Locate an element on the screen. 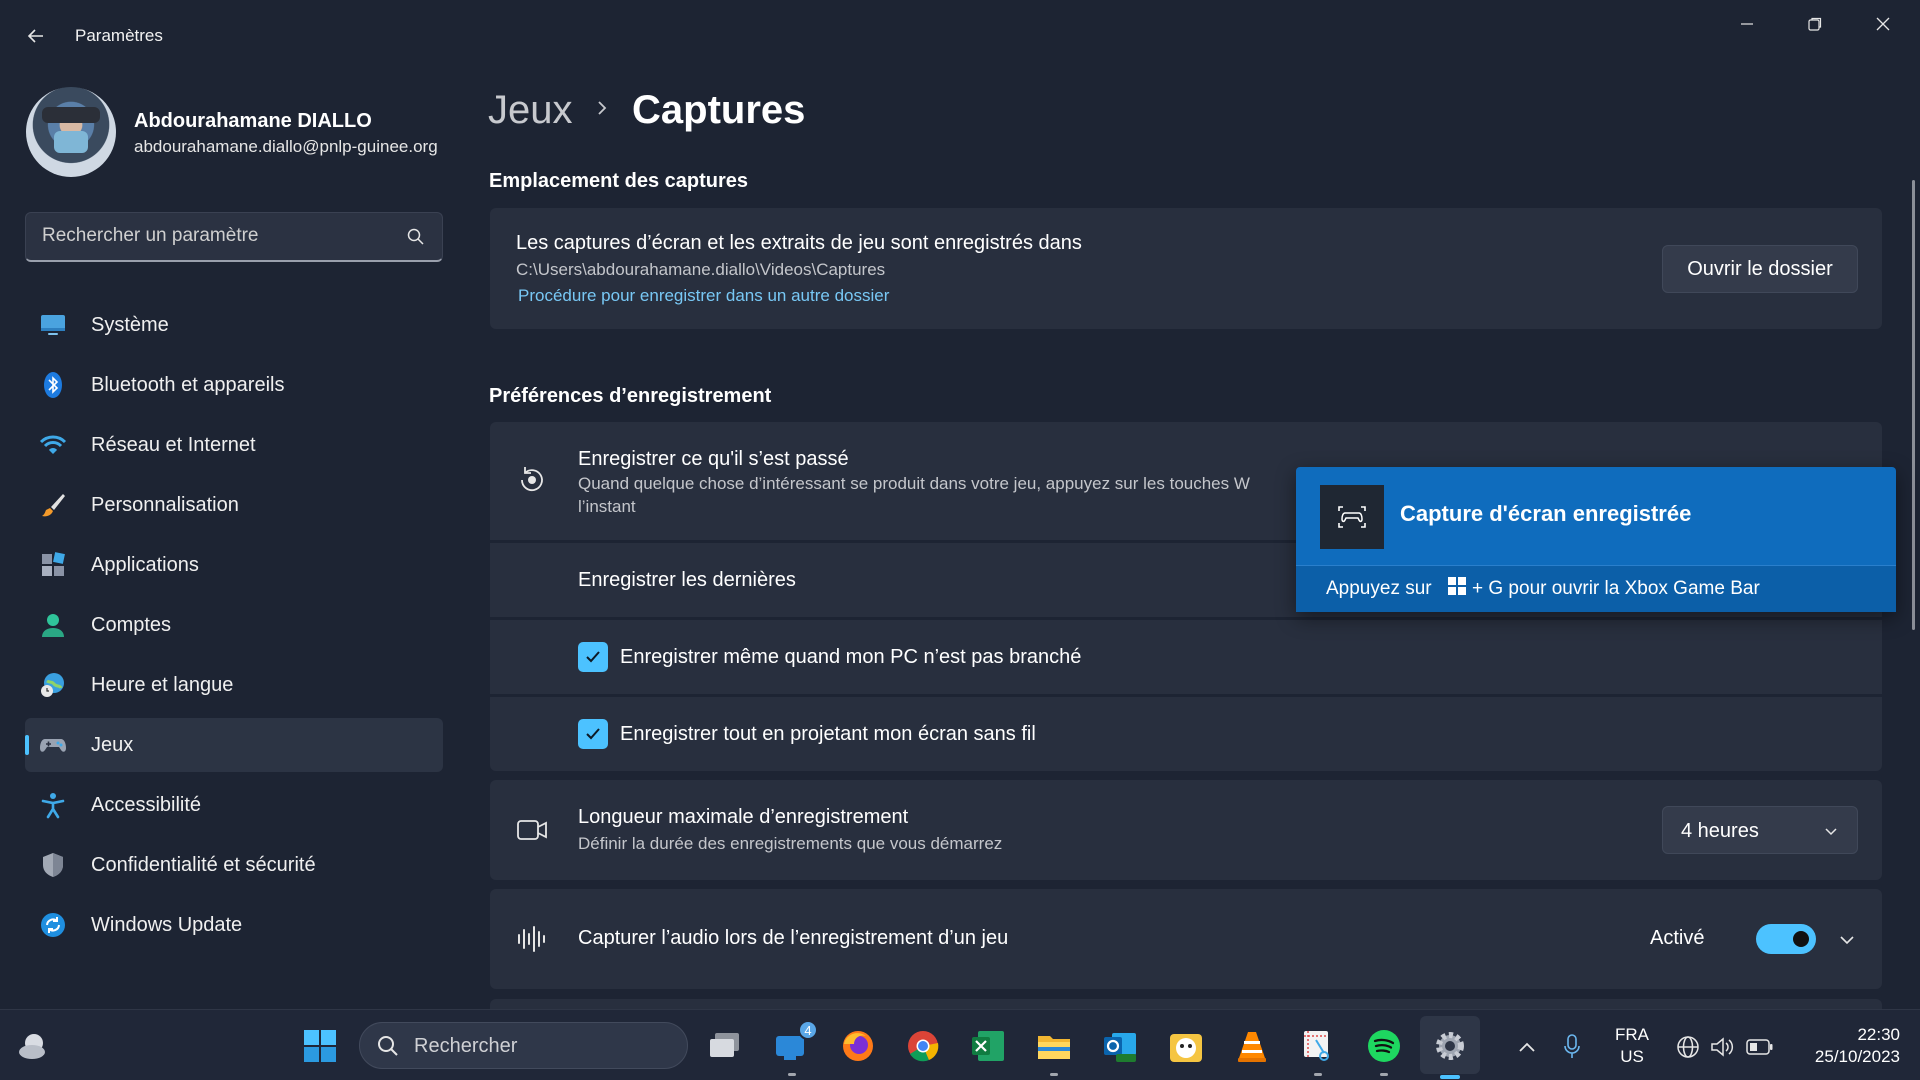  chevron-down-icon is located at coordinates (1847, 940).